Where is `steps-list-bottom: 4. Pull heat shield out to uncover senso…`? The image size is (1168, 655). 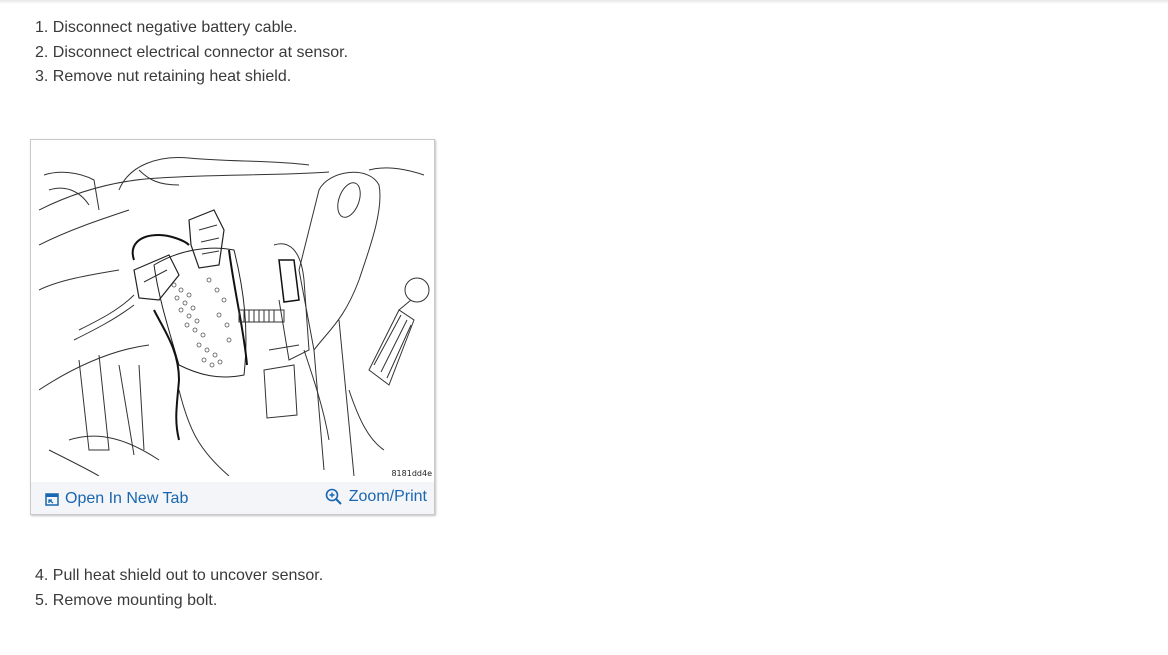
steps-list-bottom: 4. Pull heat shield out to uncover senso… is located at coordinates (179, 588).